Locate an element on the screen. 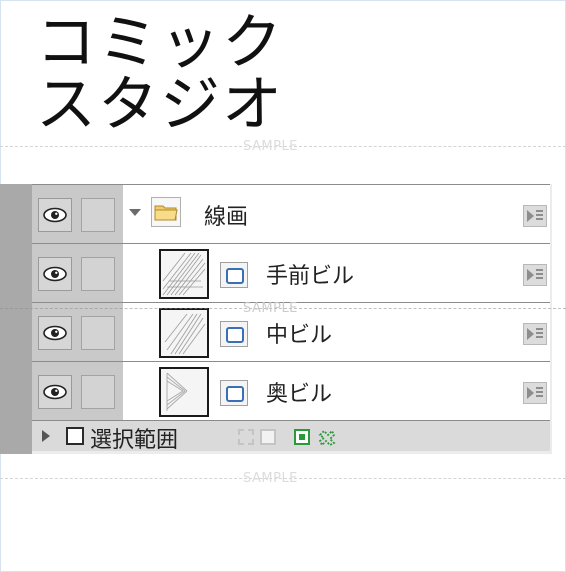 The width and height of the screenshot is (566, 572). panel-bottom-strip is located at coordinates (291, 452).